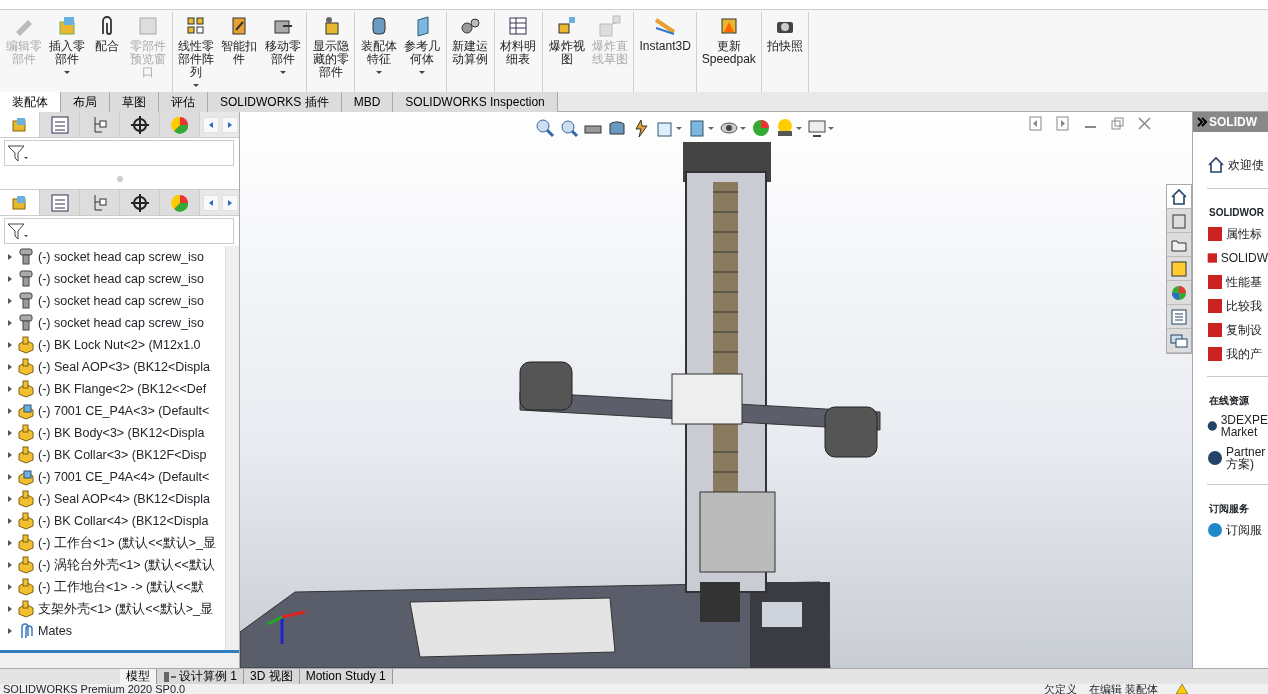  I want to click on ribbon-button: 爆炸视图, so click(567, 52).